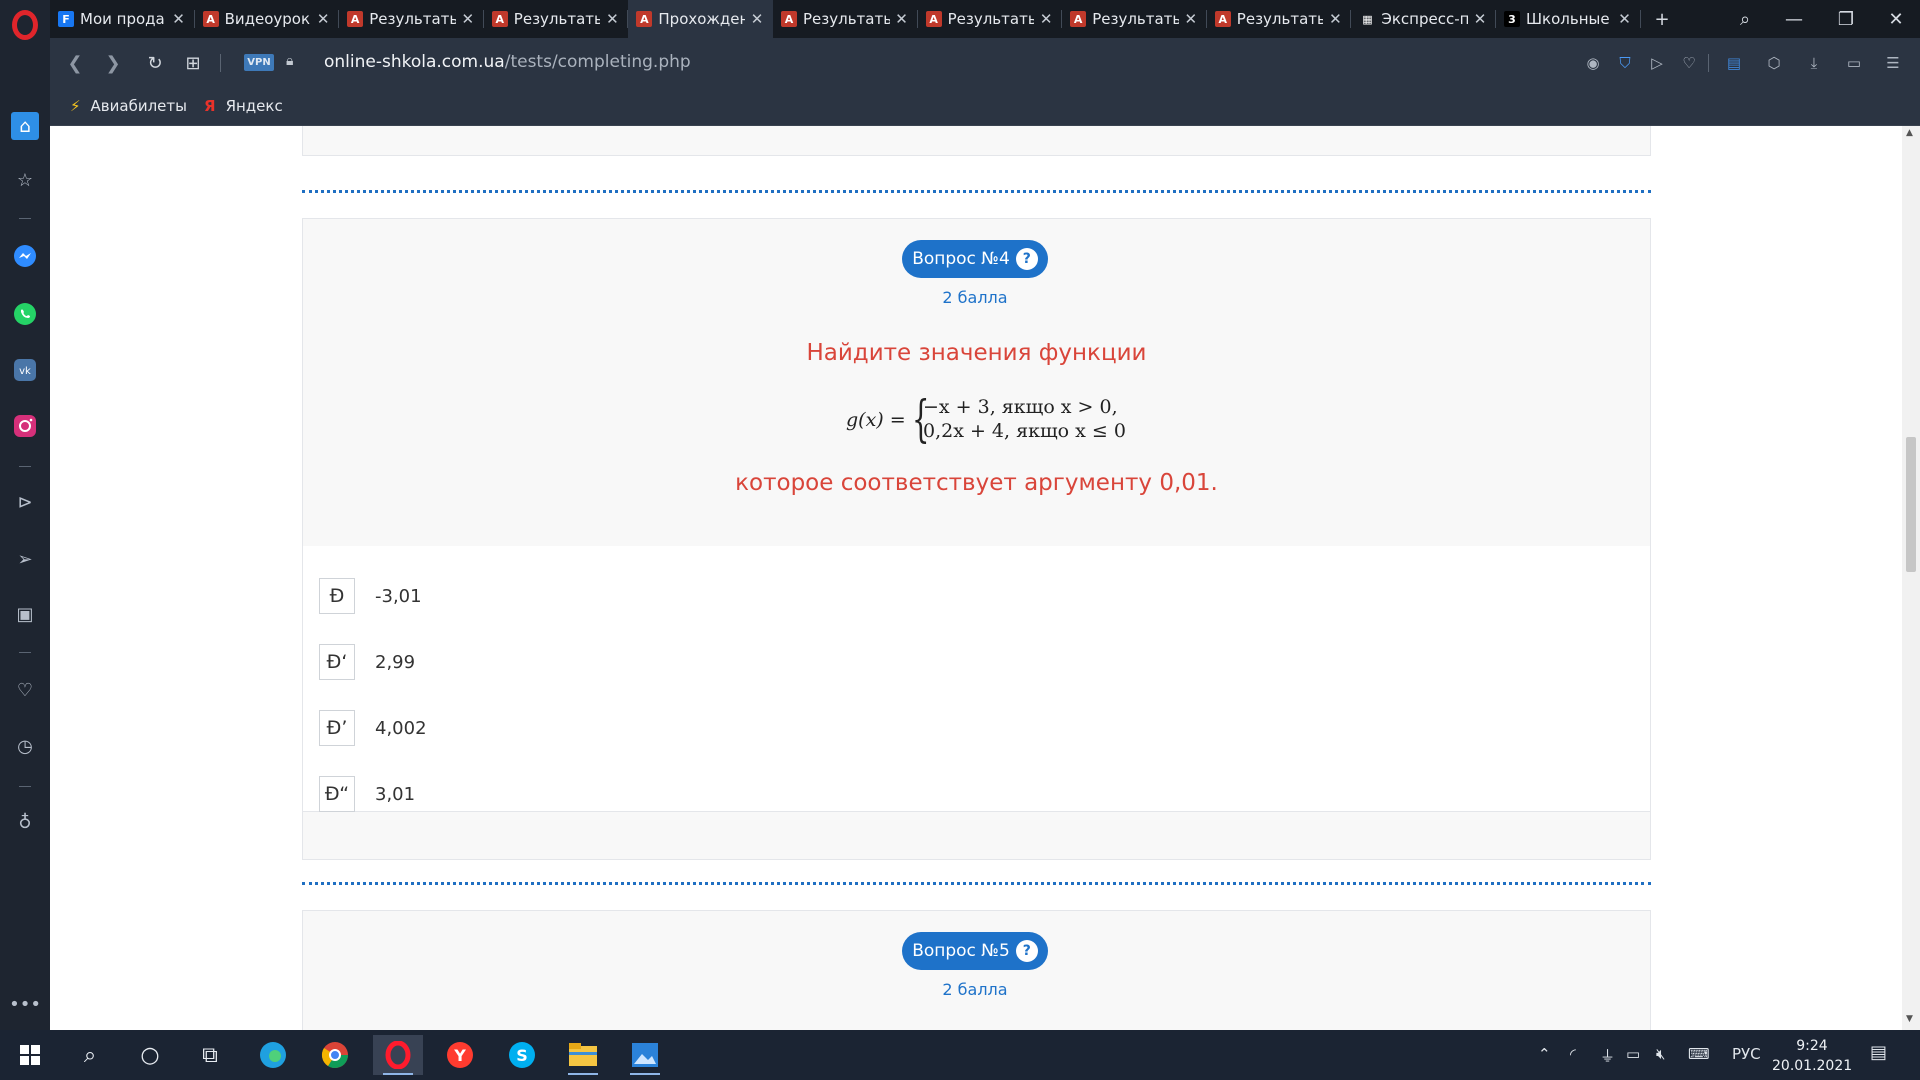  Describe the element at coordinates (335, 1055) in the screenshot. I see `chrome-icon` at that location.